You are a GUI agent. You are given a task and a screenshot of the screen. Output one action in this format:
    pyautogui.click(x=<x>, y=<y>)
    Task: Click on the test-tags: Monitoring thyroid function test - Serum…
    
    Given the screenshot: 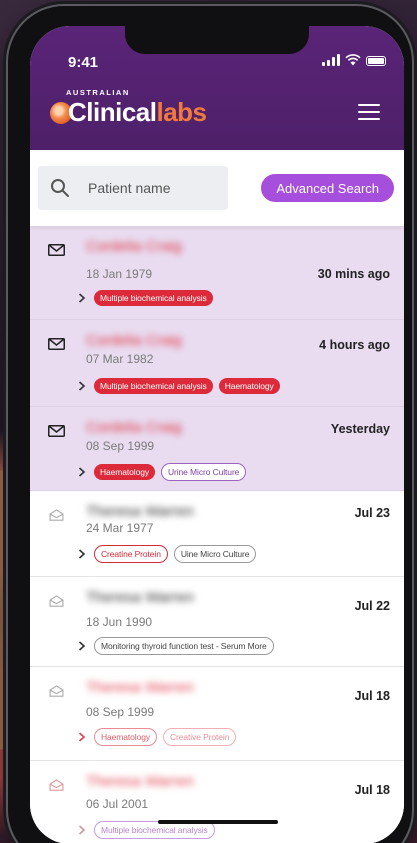 What is the action you would take?
    pyautogui.click(x=176, y=646)
    